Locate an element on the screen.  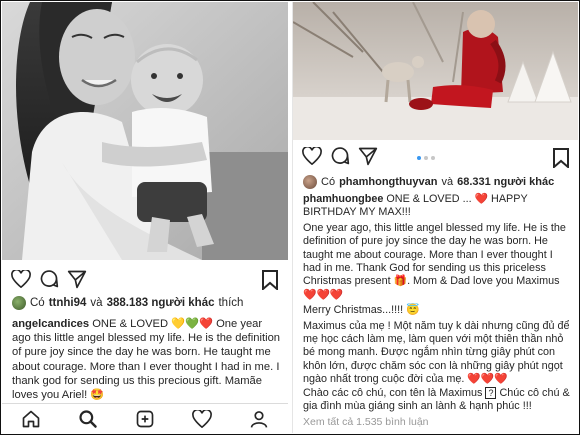
caption-hearts-emoji: 💛💚❤️ is located at coordinates (192, 324).